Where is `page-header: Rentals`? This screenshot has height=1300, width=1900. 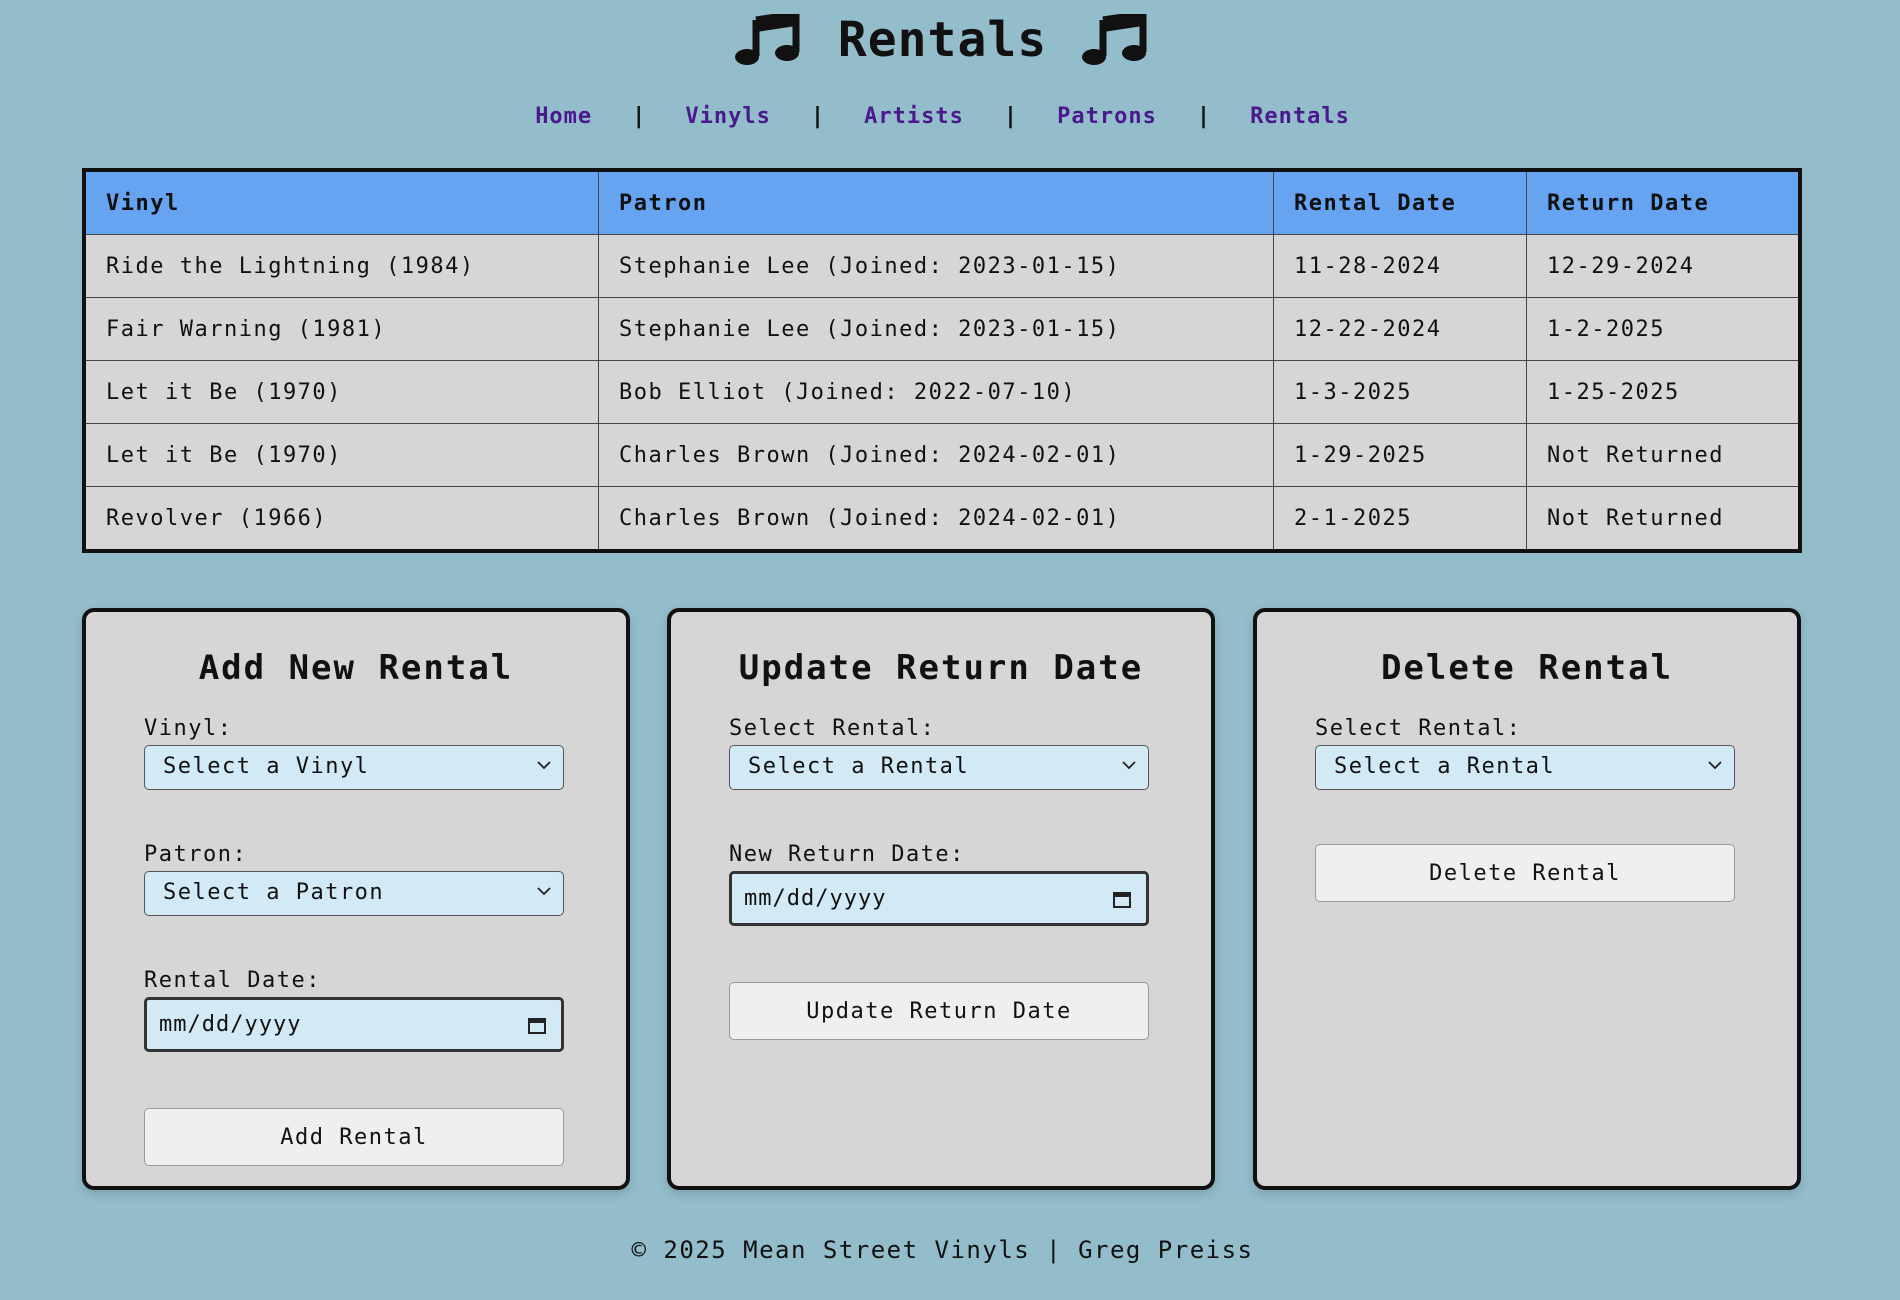
page-header: Rentals is located at coordinates (942, 40).